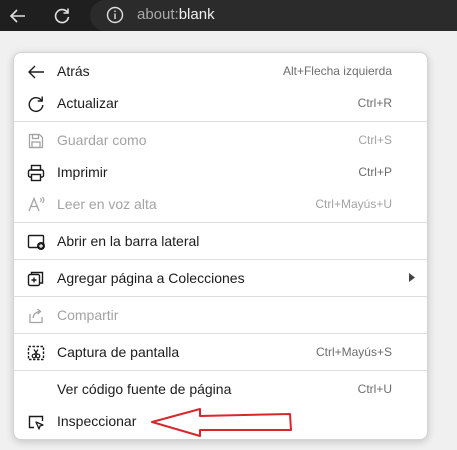 Image resolution: width=457 pixels, height=450 pixels. I want to click on screenshot-icon, so click(36, 353).